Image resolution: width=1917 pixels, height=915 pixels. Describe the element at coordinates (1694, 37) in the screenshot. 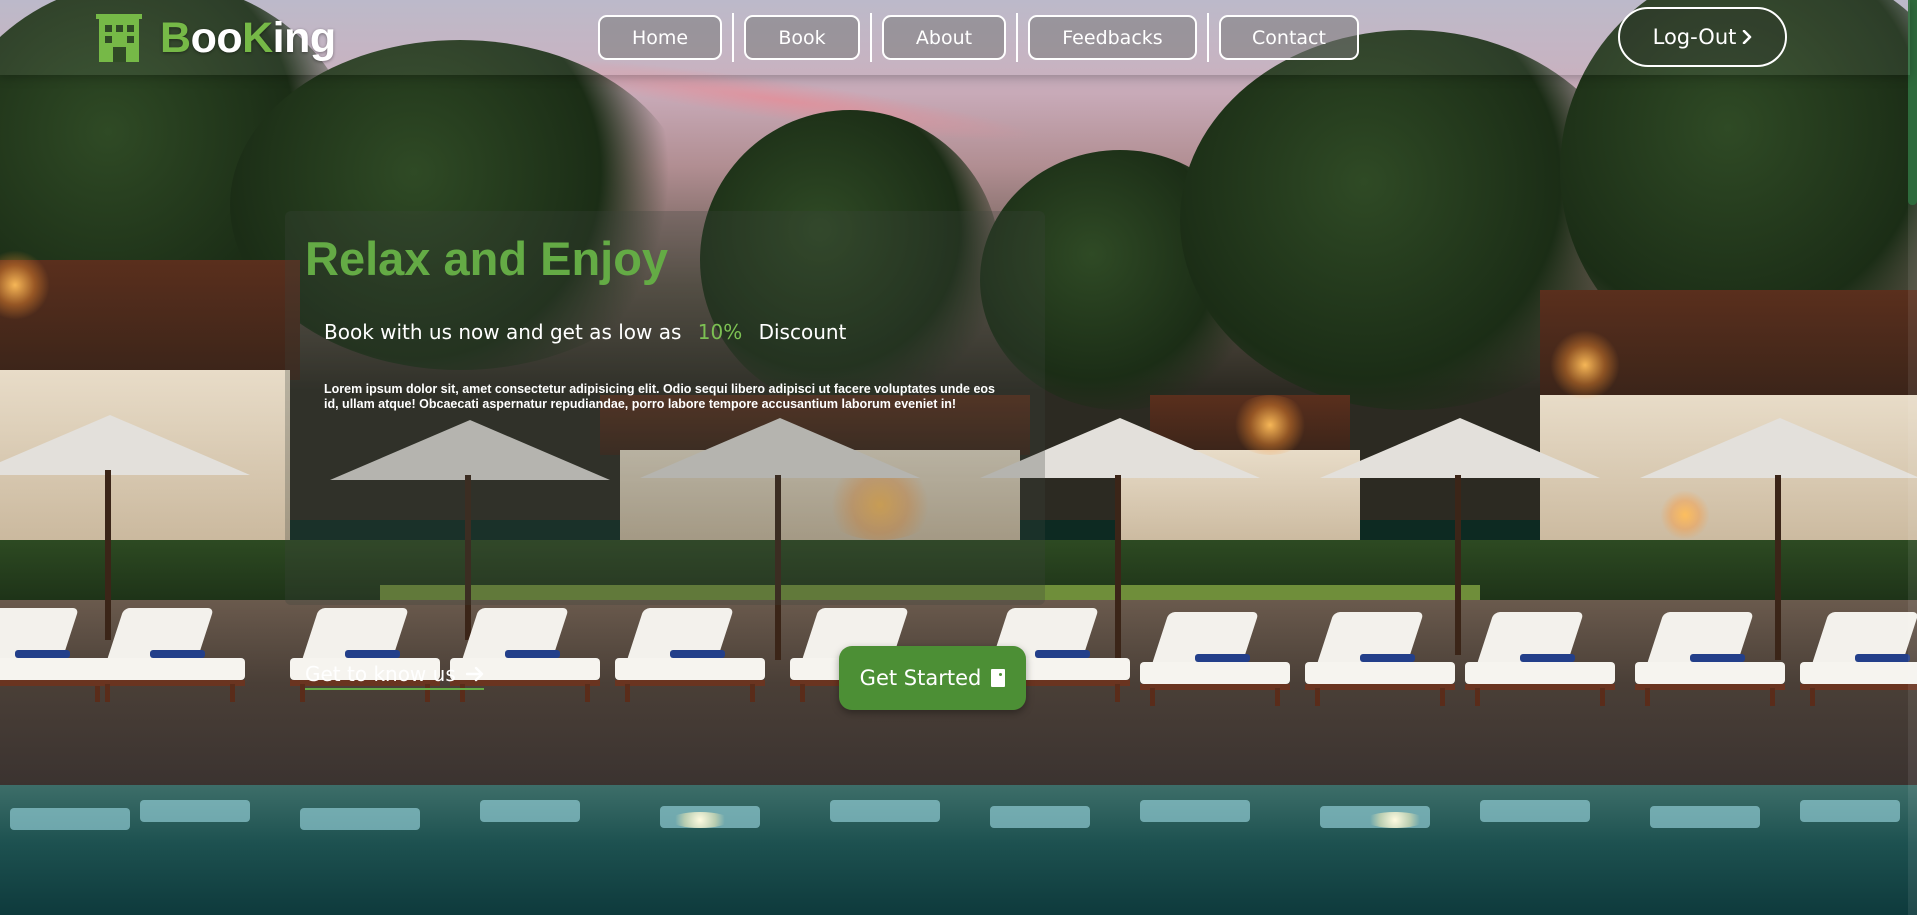

I see `logout-label: Log-Out` at that location.